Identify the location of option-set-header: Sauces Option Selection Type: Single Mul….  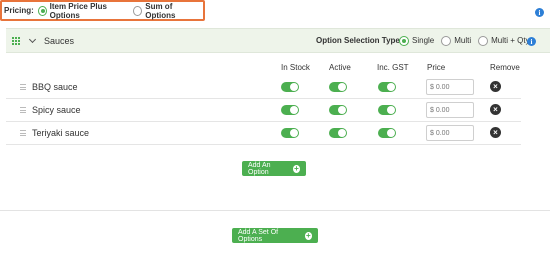
(278, 40).